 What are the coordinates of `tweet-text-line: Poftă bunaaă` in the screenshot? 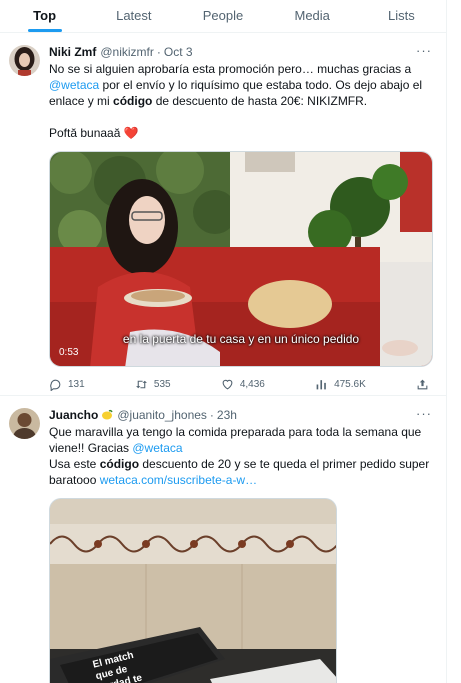 It's located at (86, 133).